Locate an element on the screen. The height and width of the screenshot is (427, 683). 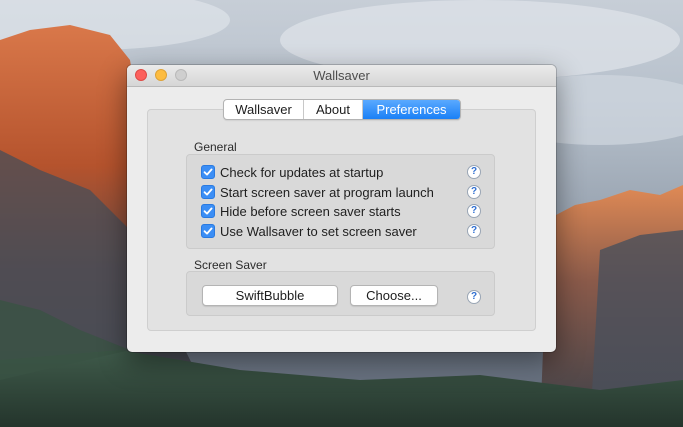
tab-bar: Wallsaver About Preferences is located at coordinates (342, 109).